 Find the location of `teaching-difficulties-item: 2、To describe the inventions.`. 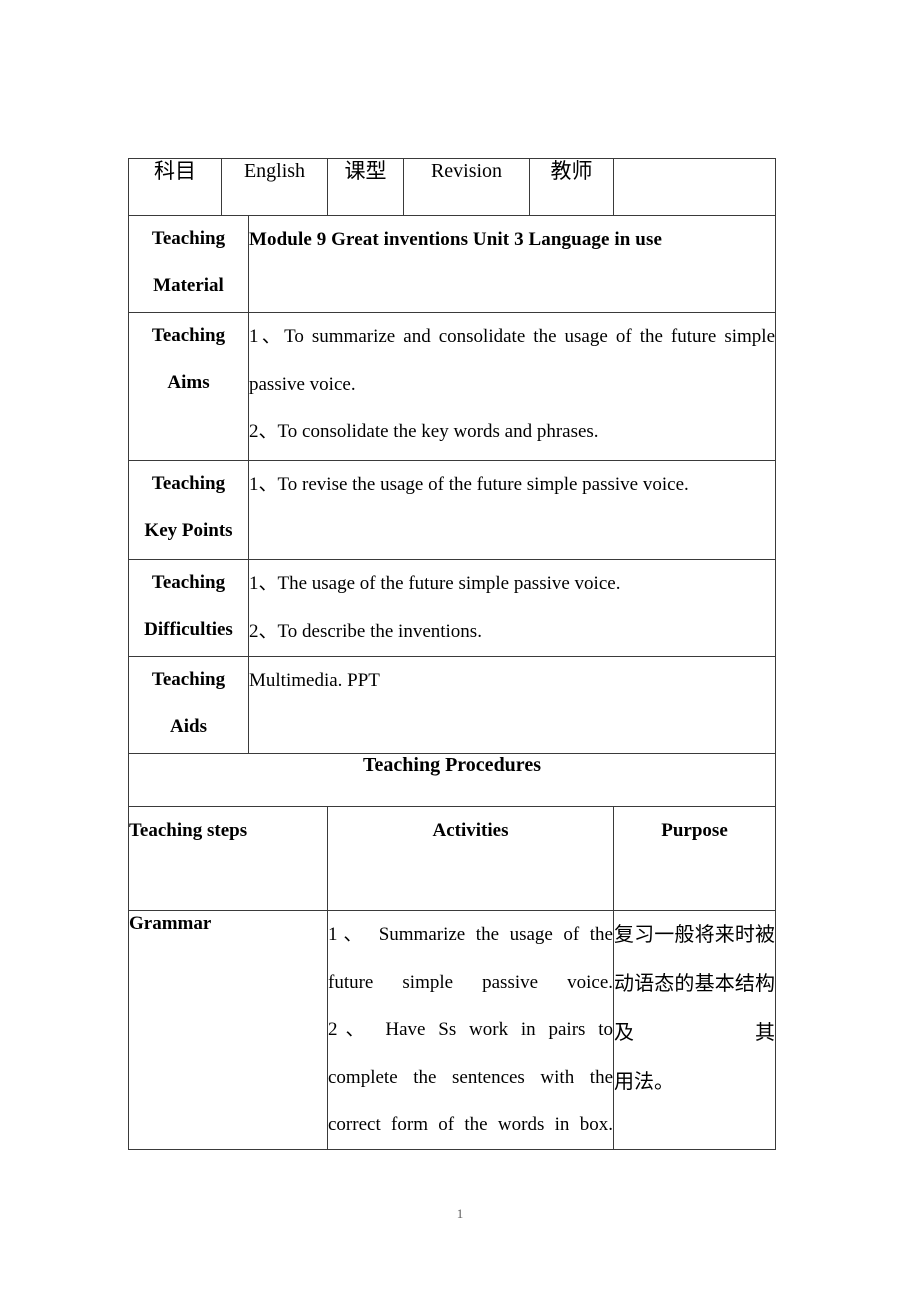

teaching-difficulties-item: 2、To describe the inventions. is located at coordinates (365, 631).